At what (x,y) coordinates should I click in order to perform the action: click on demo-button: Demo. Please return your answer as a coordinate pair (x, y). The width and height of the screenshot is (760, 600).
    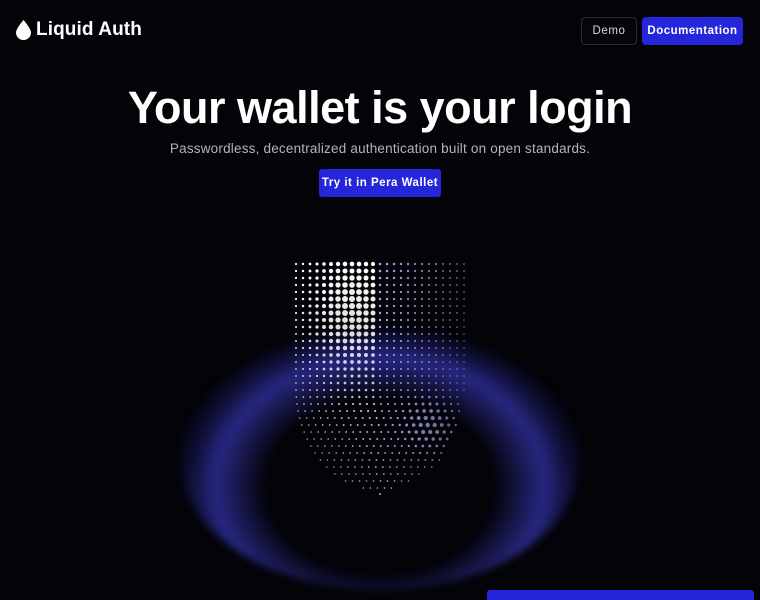
    Looking at the image, I should click on (609, 31).